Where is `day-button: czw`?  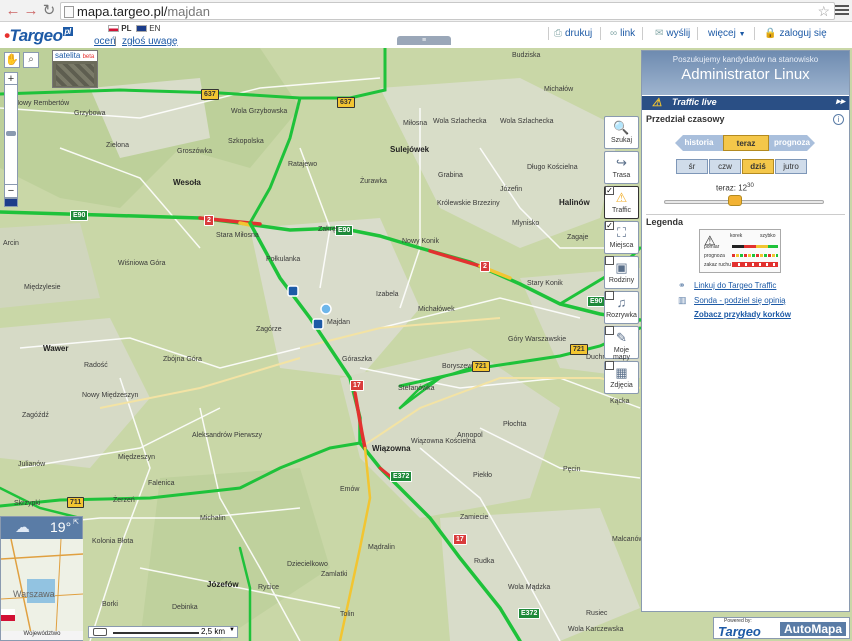 day-button: czw is located at coordinates (725, 166).